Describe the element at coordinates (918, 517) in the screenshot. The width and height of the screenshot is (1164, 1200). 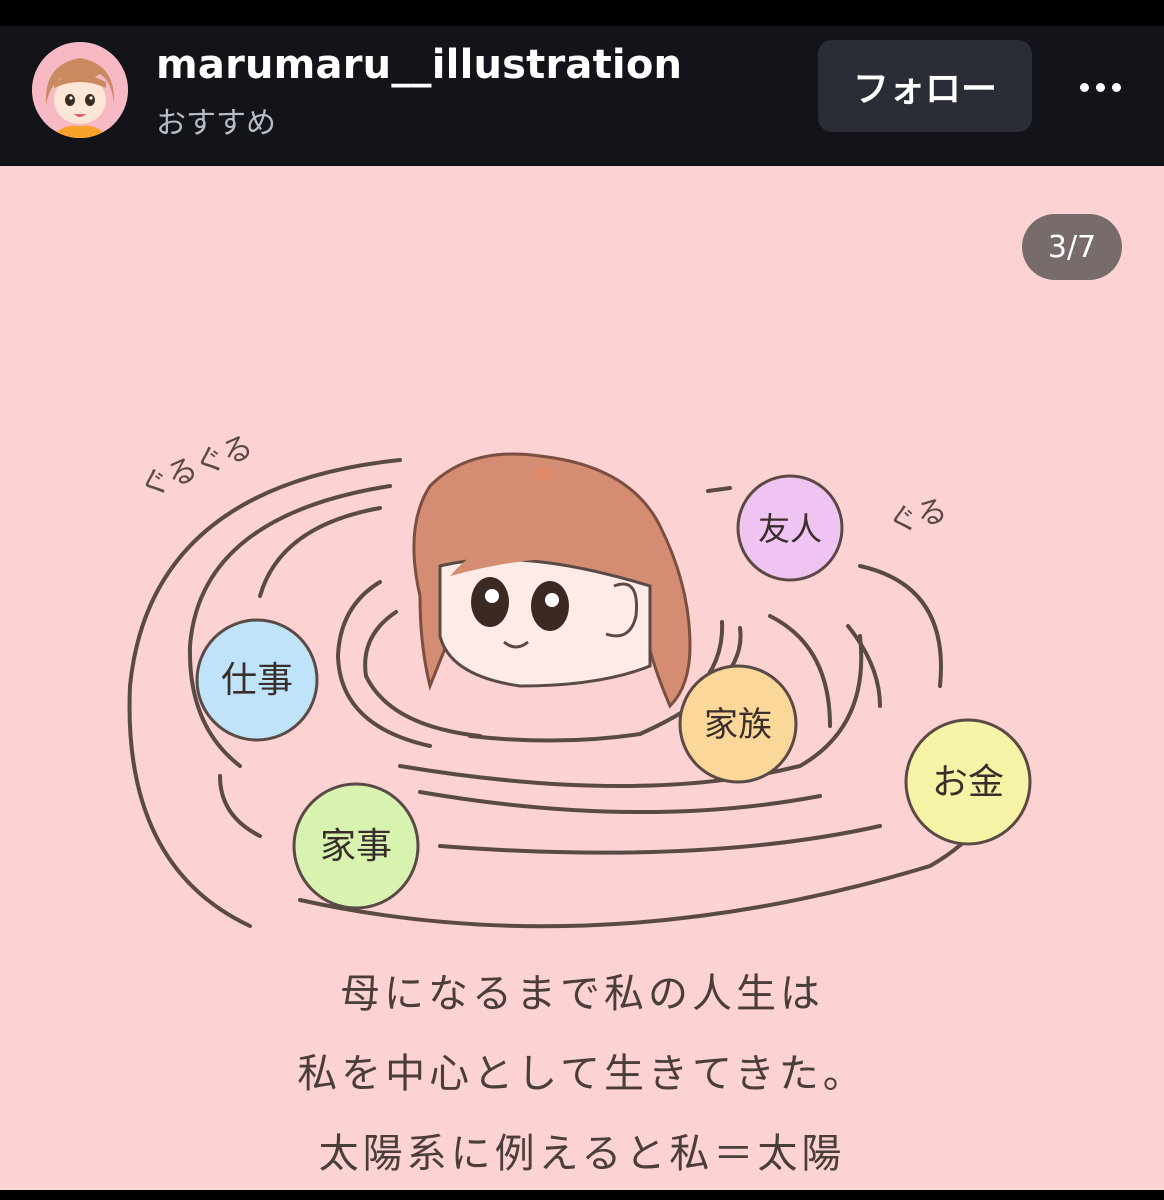
I see `sfx-right: ぐる` at that location.